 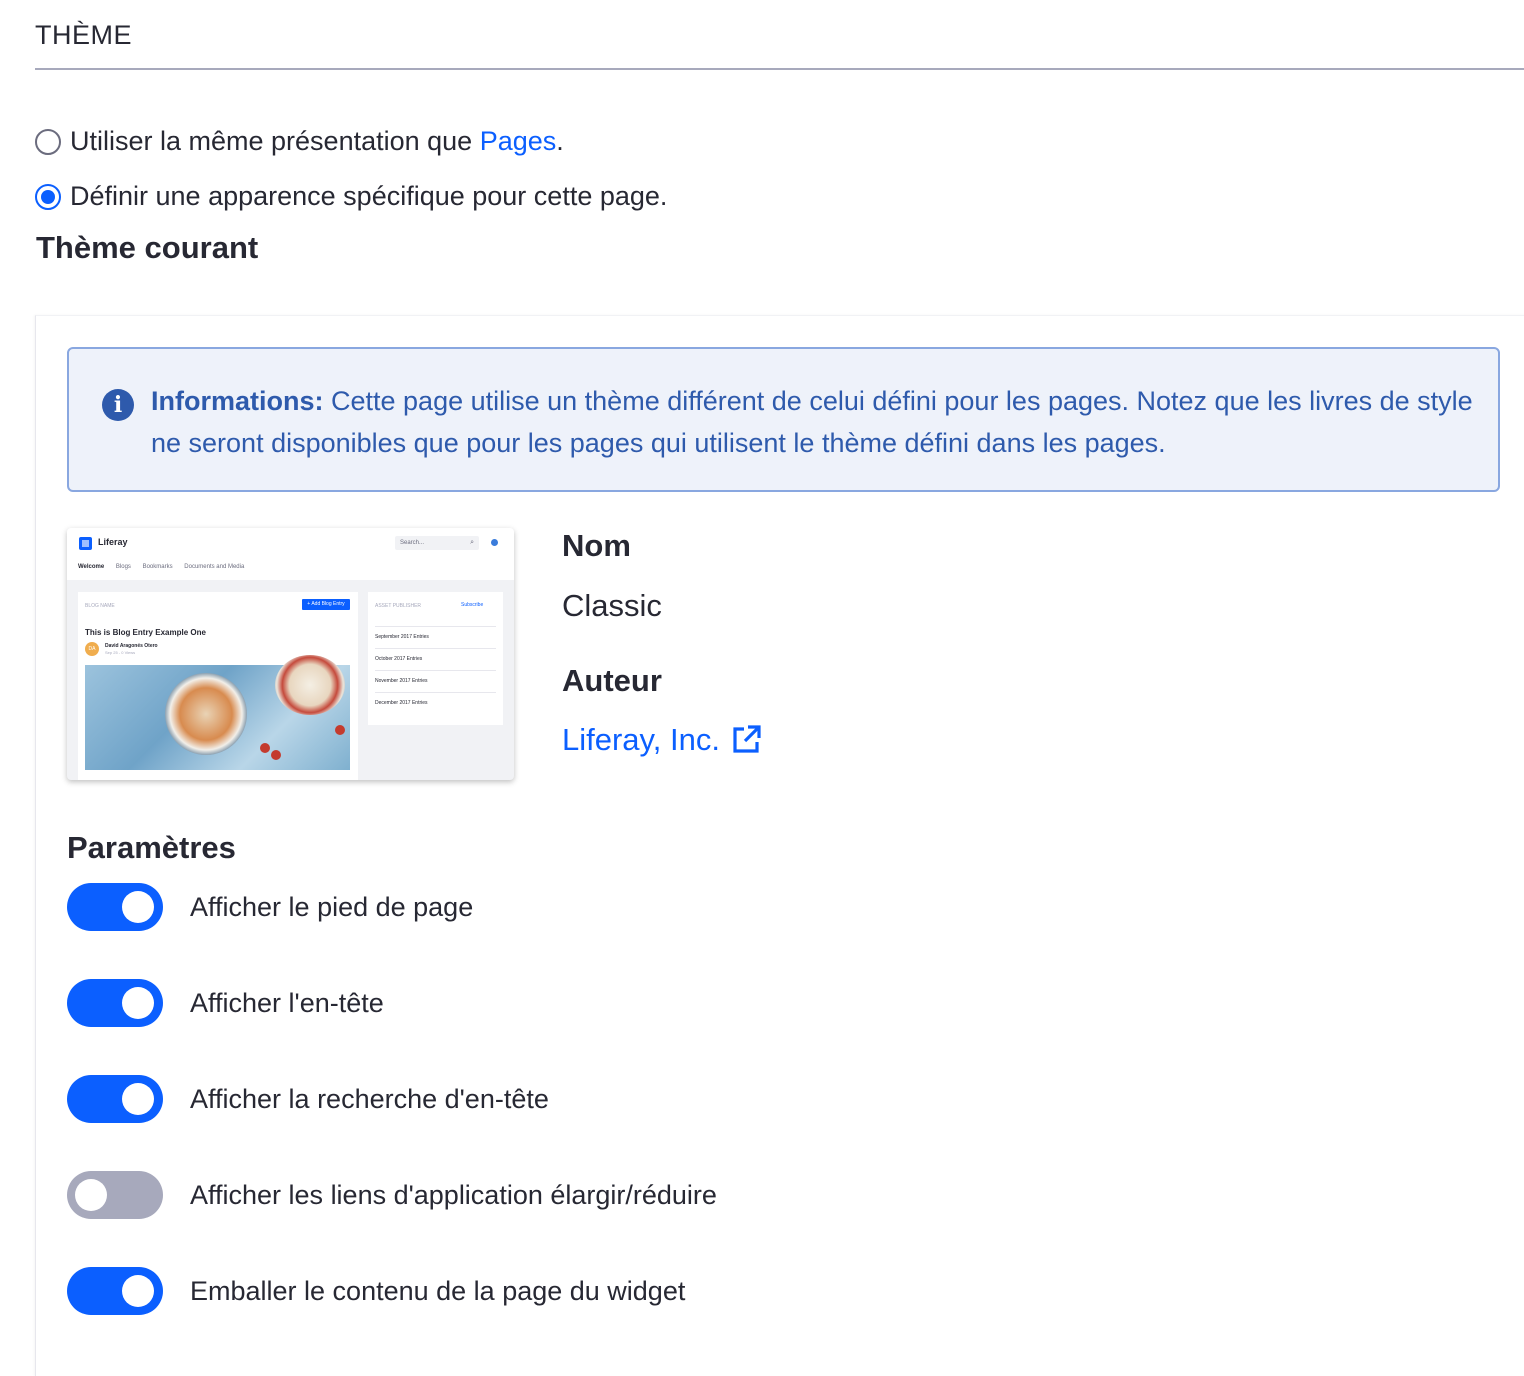 What do you see at coordinates (147, 247) in the screenshot?
I see `current-theme-heading: Thème courant` at bounding box center [147, 247].